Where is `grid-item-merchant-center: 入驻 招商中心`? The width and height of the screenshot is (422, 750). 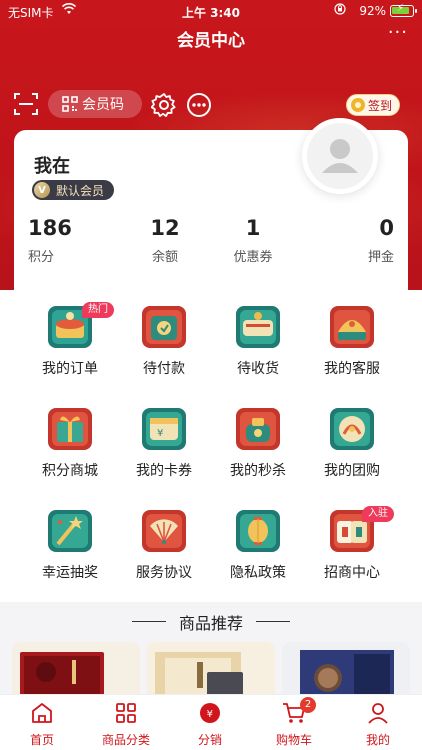 grid-item-merchant-center: 入驻 招商中心 is located at coordinates (351, 541).